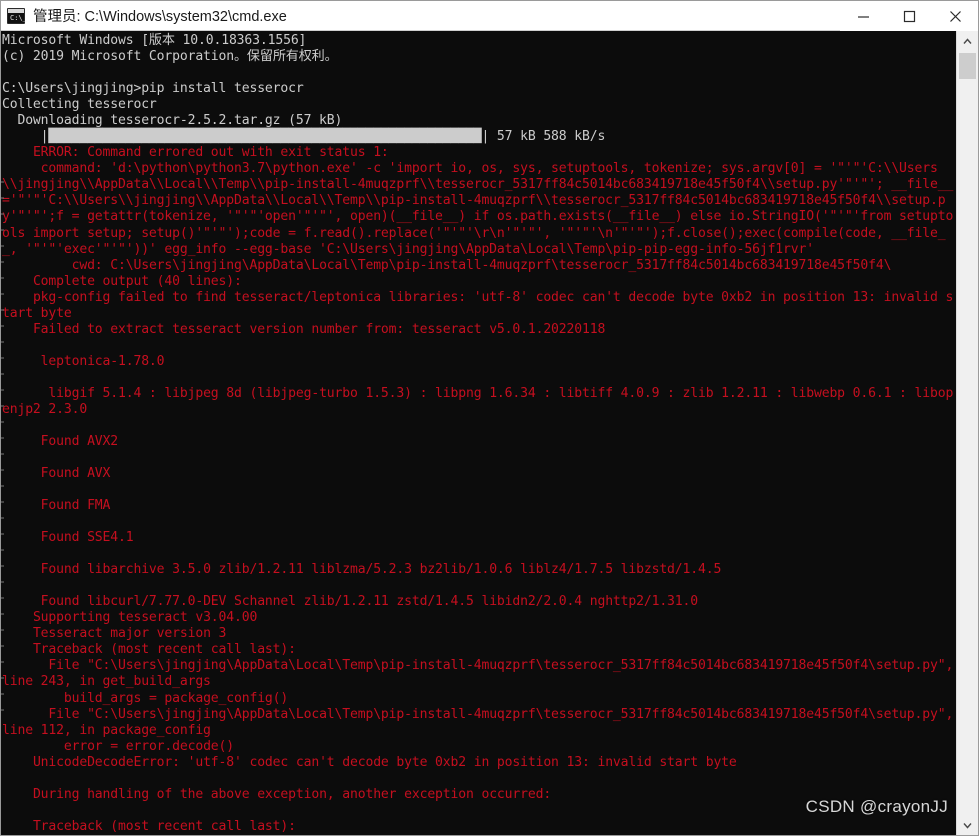 Image resolution: width=979 pixels, height=836 pixels. Describe the element at coordinates (118, 746) in the screenshot. I see `console-line: error = error.decode()` at that location.